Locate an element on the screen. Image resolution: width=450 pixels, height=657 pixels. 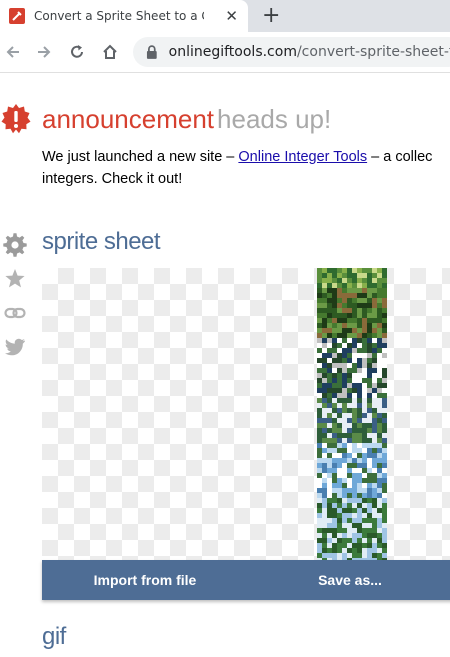
tab-strip: Convert a Sprite Sheet to a GIF - ✕ + is located at coordinates (225, 16).